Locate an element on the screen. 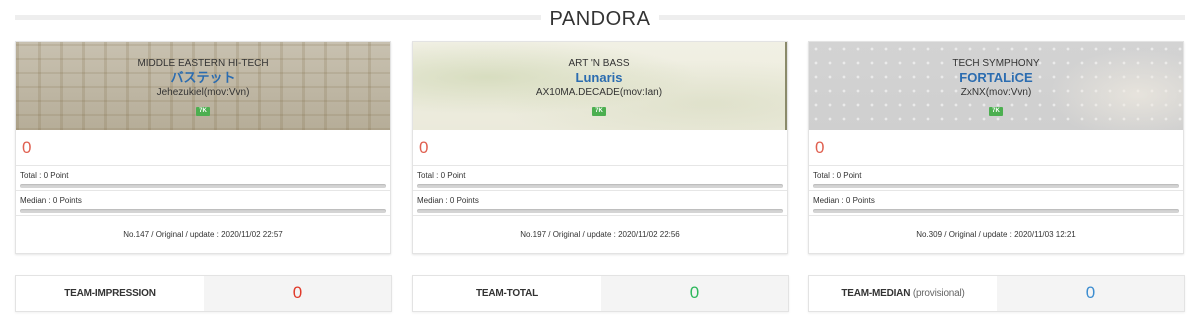 The image size is (1200, 321). team-median-box: TEAM-MEDIAN (provisional) 0 is located at coordinates (996, 293).